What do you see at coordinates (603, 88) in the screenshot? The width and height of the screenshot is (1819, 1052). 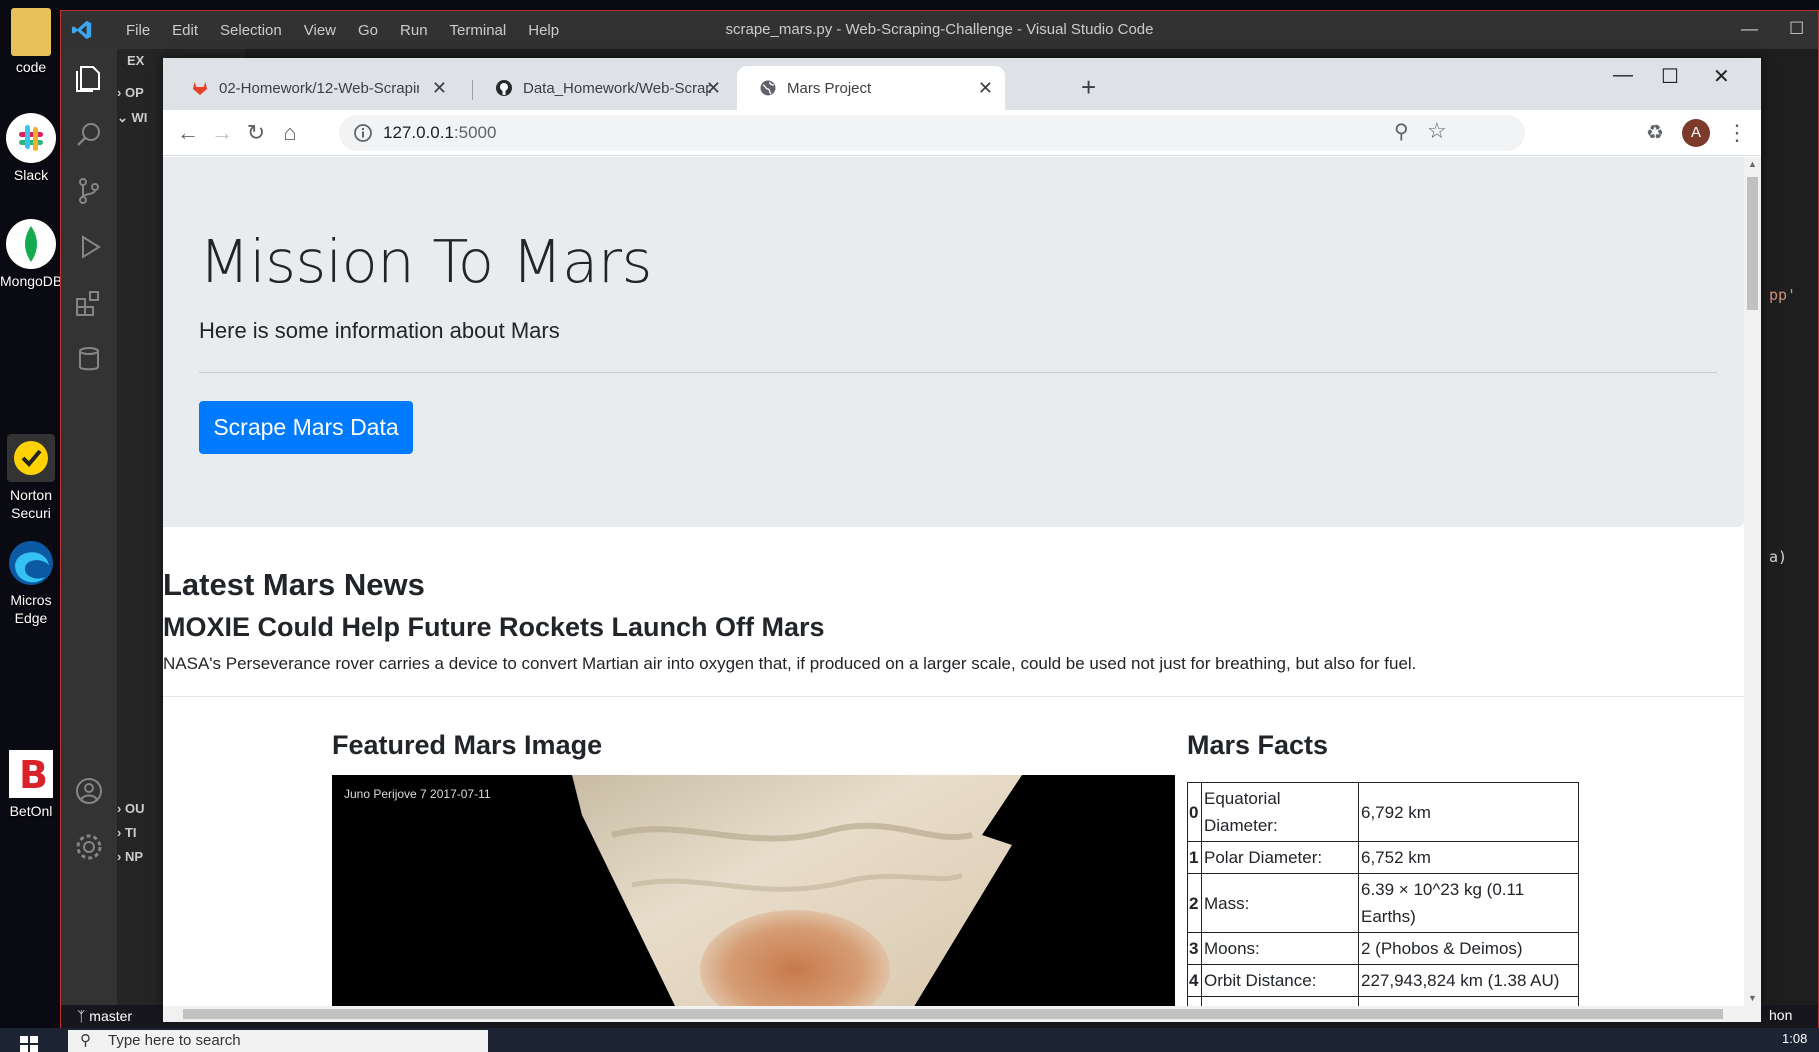 I see `tab-github: Data_Homework/Web-Scraping-C ✕` at bounding box center [603, 88].